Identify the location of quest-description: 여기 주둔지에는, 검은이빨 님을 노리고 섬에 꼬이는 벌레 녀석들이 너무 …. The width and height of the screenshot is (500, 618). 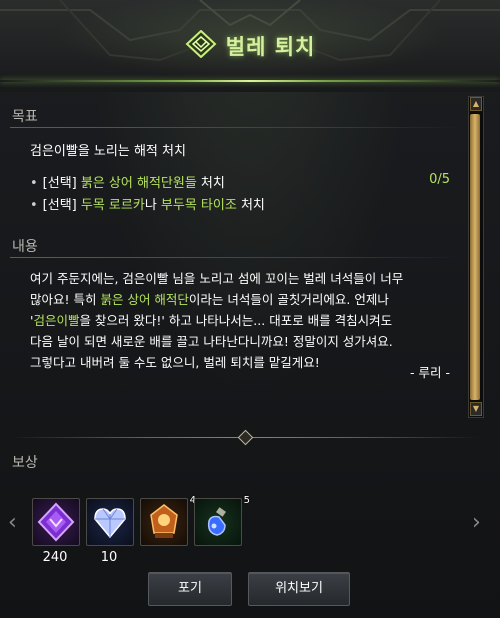
(240, 320).